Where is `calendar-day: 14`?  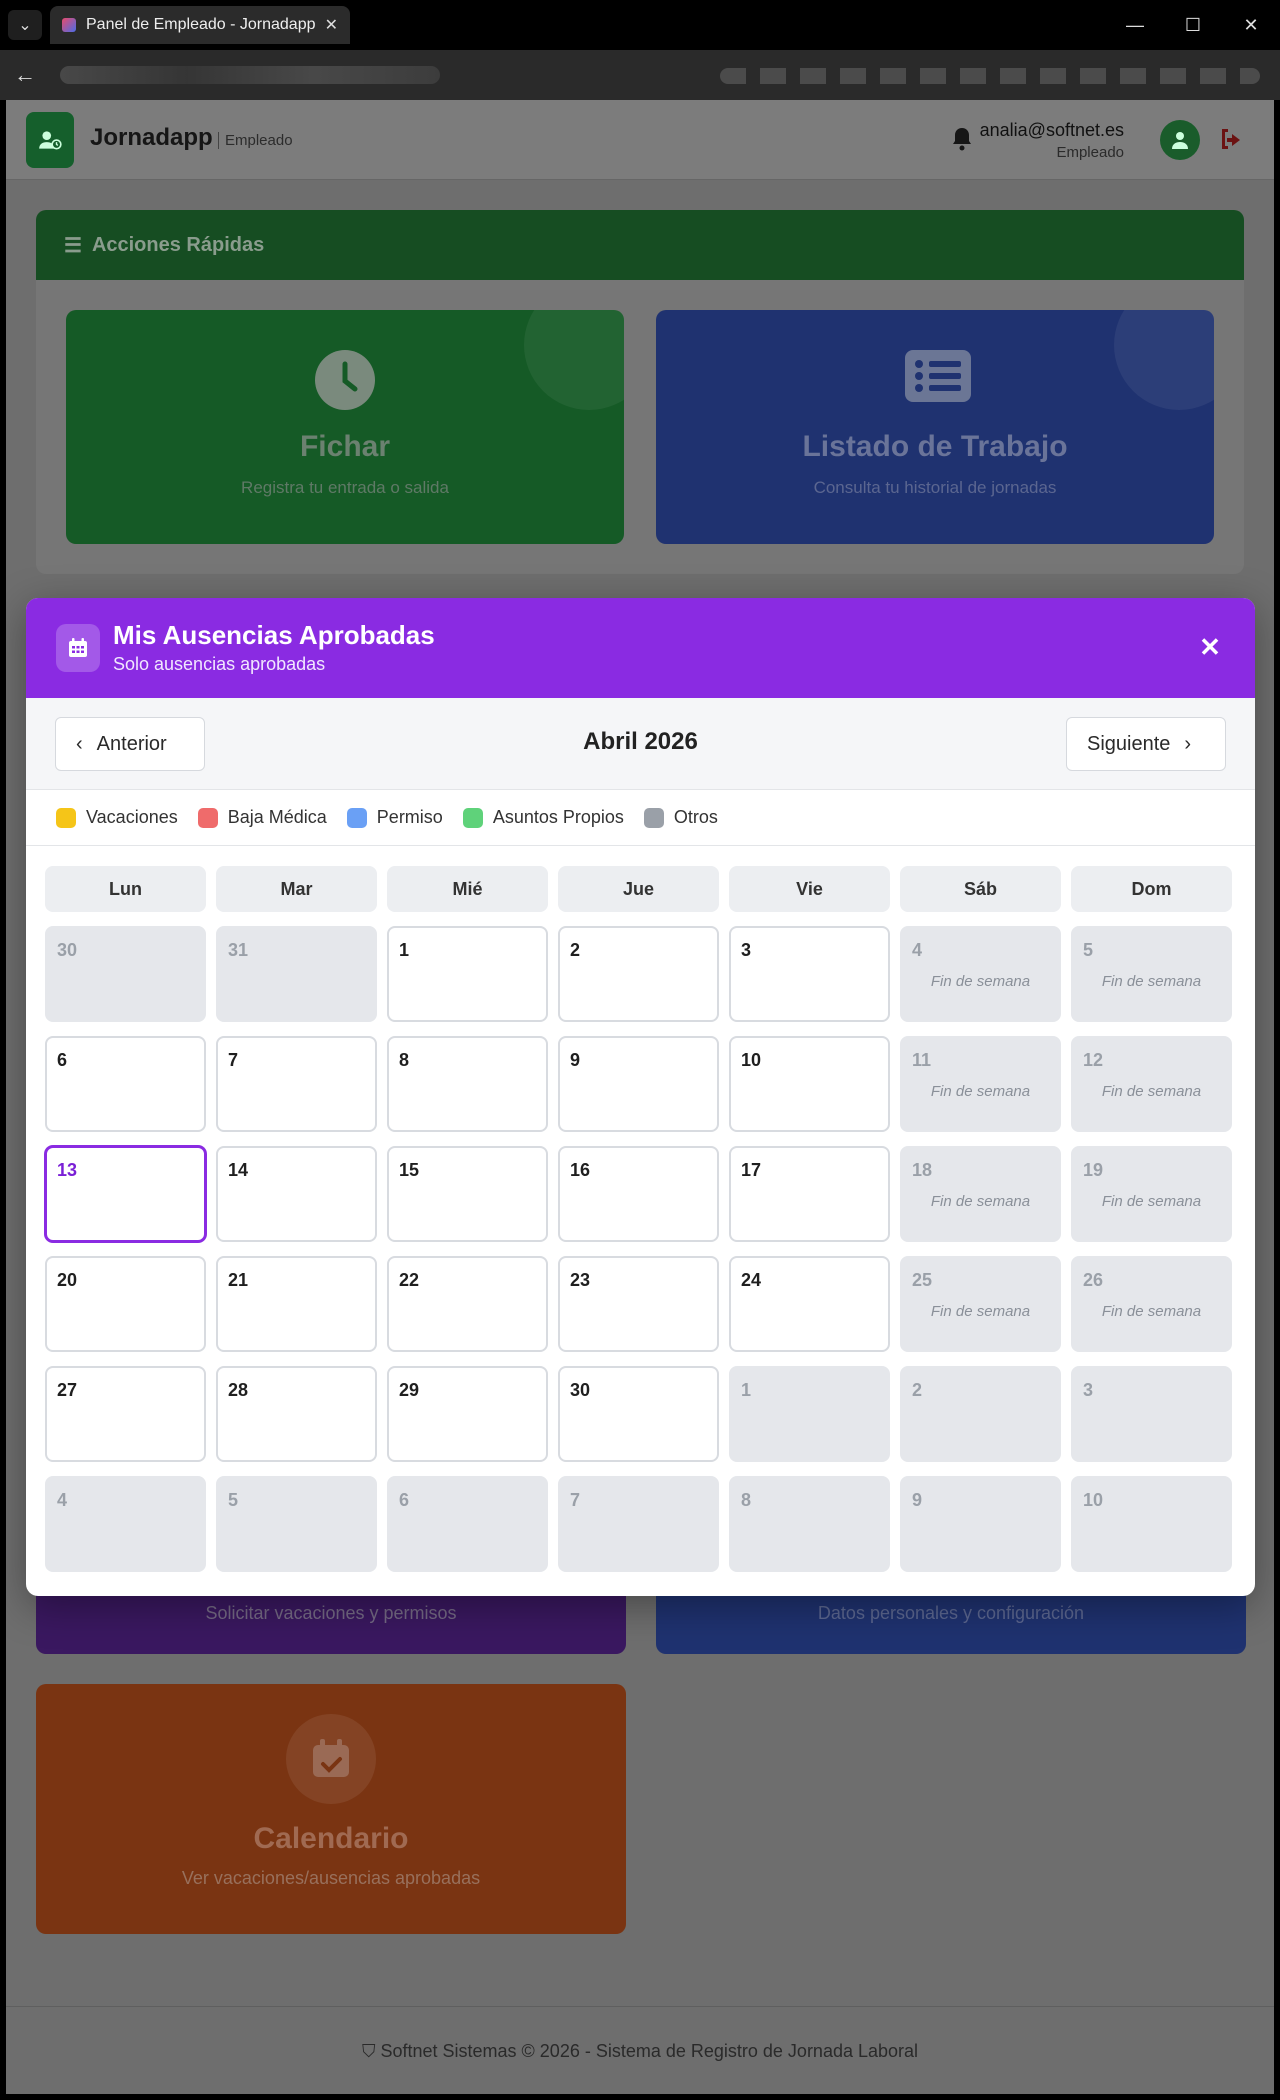
calendar-day: 14 is located at coordinates (296, 1194).